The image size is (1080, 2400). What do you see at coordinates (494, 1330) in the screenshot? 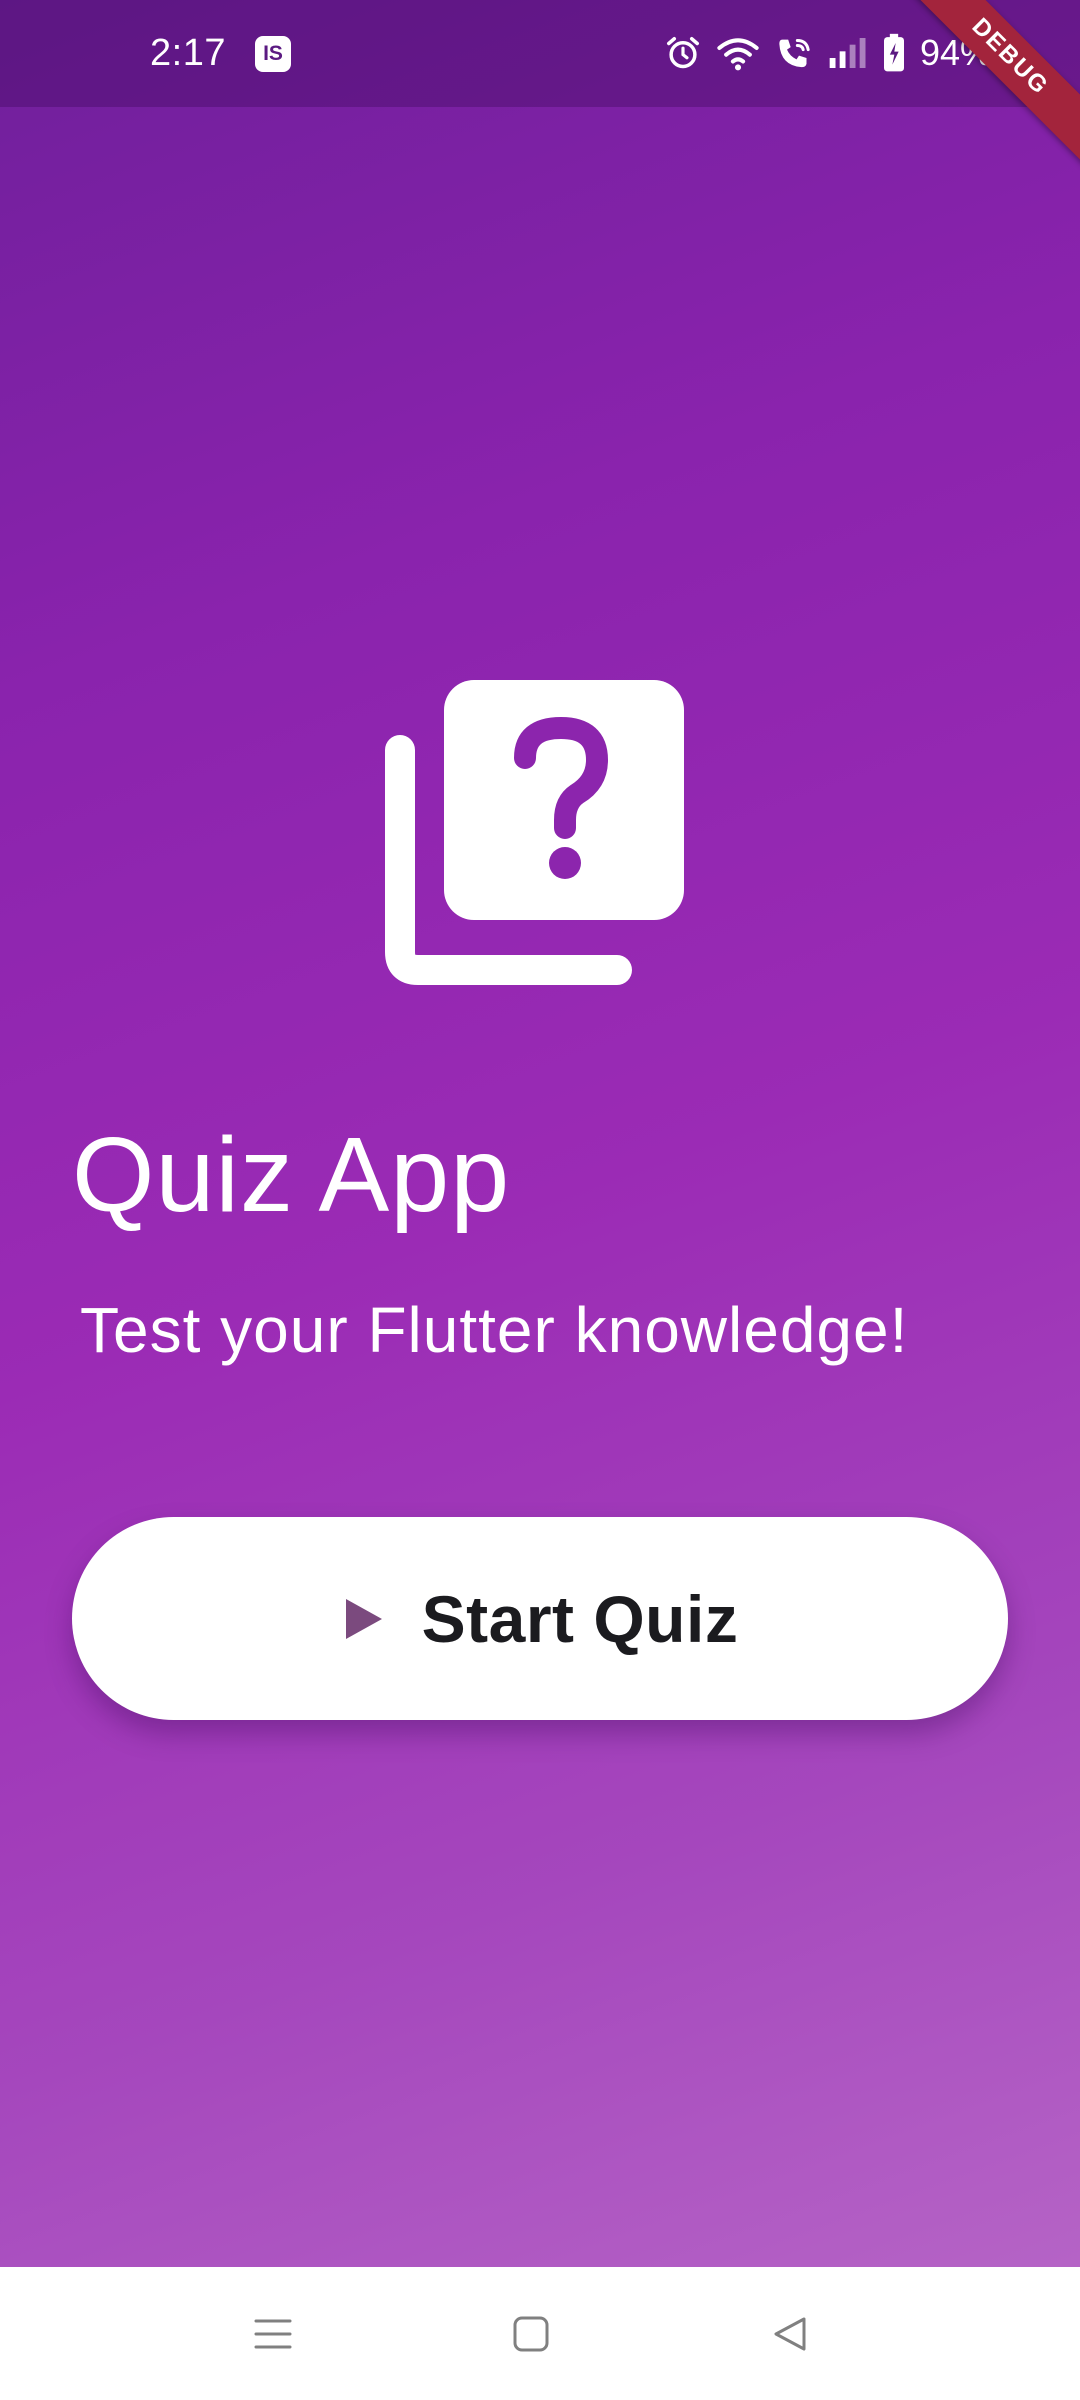
I see `app-subtitle: Test your Flutter knowledge!` at bounding box center [494, 1330].